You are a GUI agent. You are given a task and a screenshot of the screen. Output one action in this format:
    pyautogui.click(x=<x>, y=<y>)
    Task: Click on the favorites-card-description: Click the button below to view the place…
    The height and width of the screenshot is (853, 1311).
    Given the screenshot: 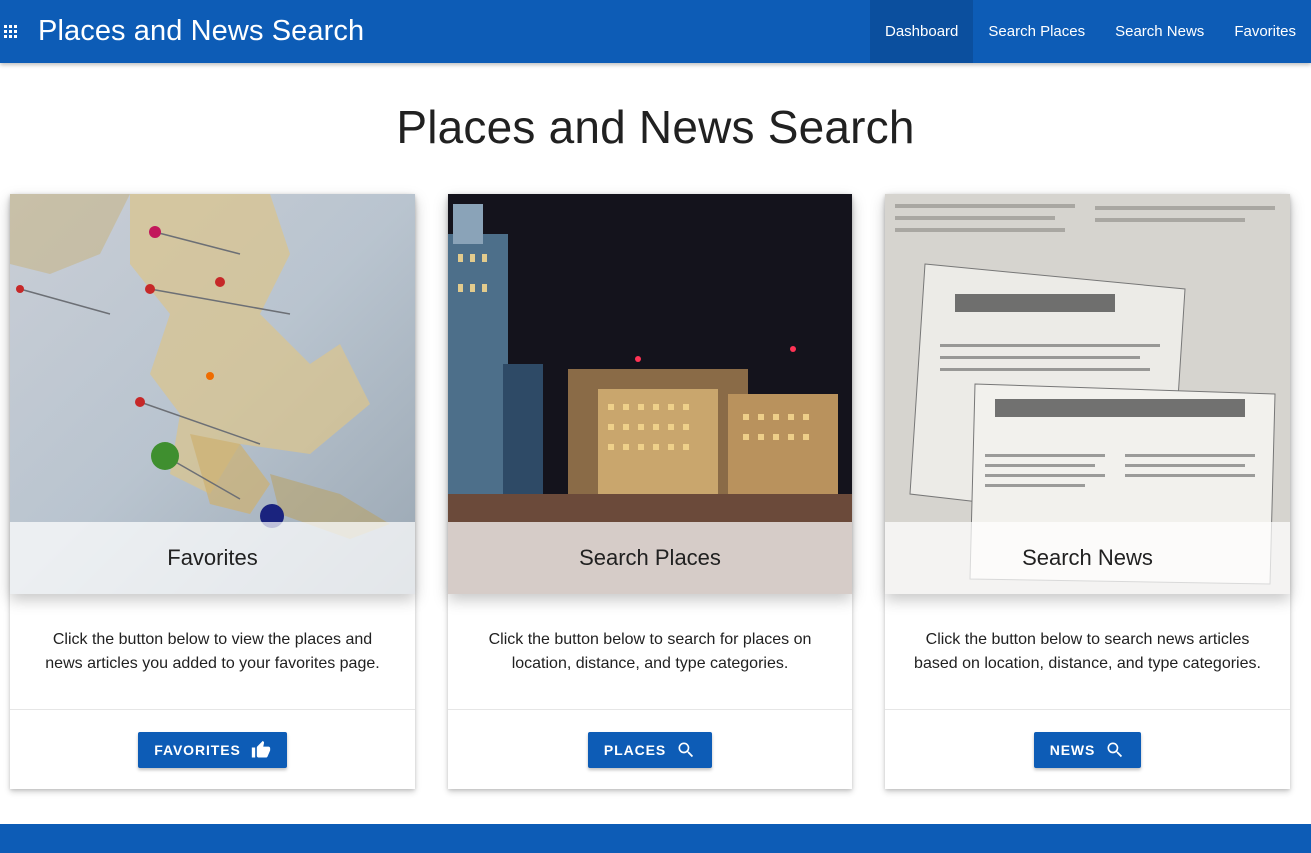 What is the action you would take?
    pyautogui.click(x=212, y=652)
    